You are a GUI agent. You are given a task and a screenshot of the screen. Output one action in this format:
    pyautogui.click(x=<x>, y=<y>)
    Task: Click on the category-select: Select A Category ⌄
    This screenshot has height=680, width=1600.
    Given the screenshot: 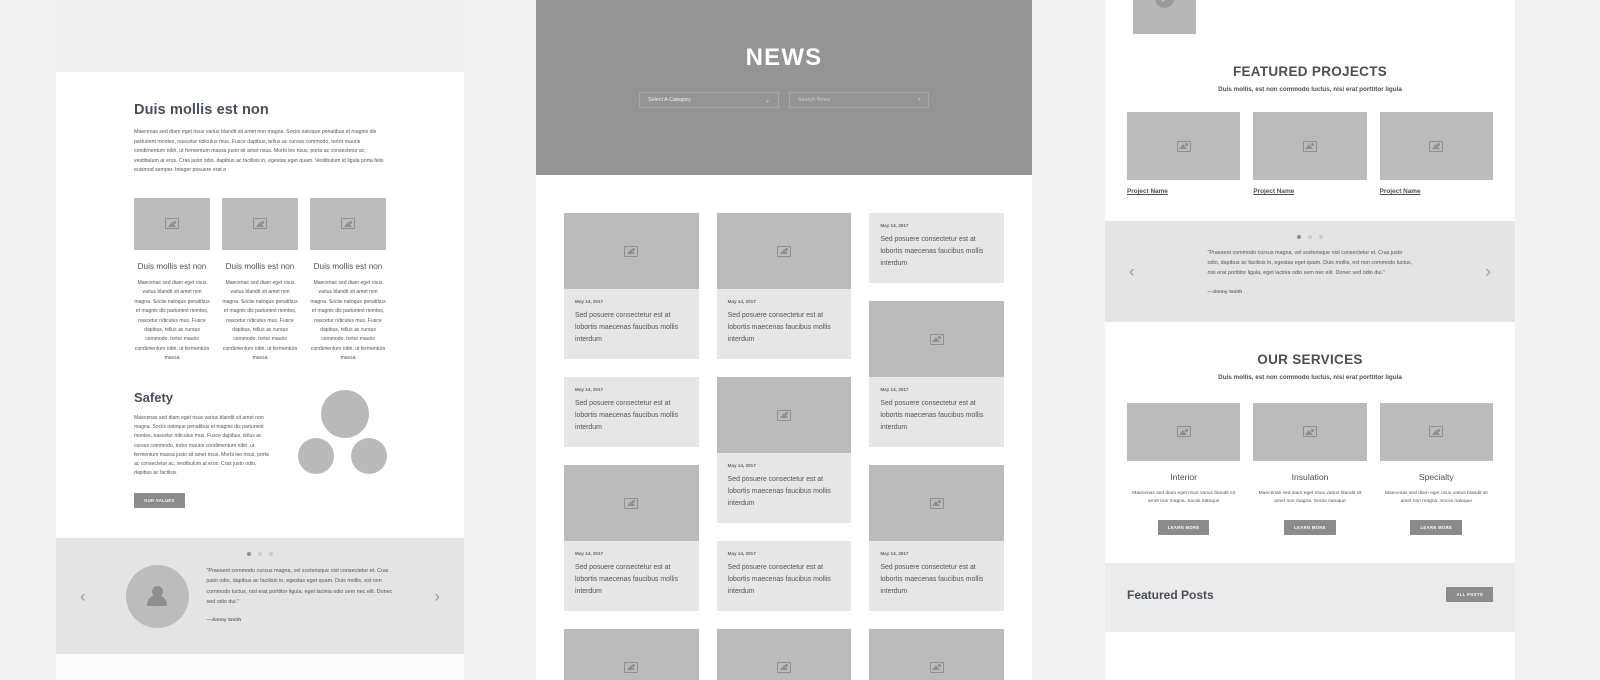 What is the action you would take?
    pyautogui.click(x=709, y=100)
    